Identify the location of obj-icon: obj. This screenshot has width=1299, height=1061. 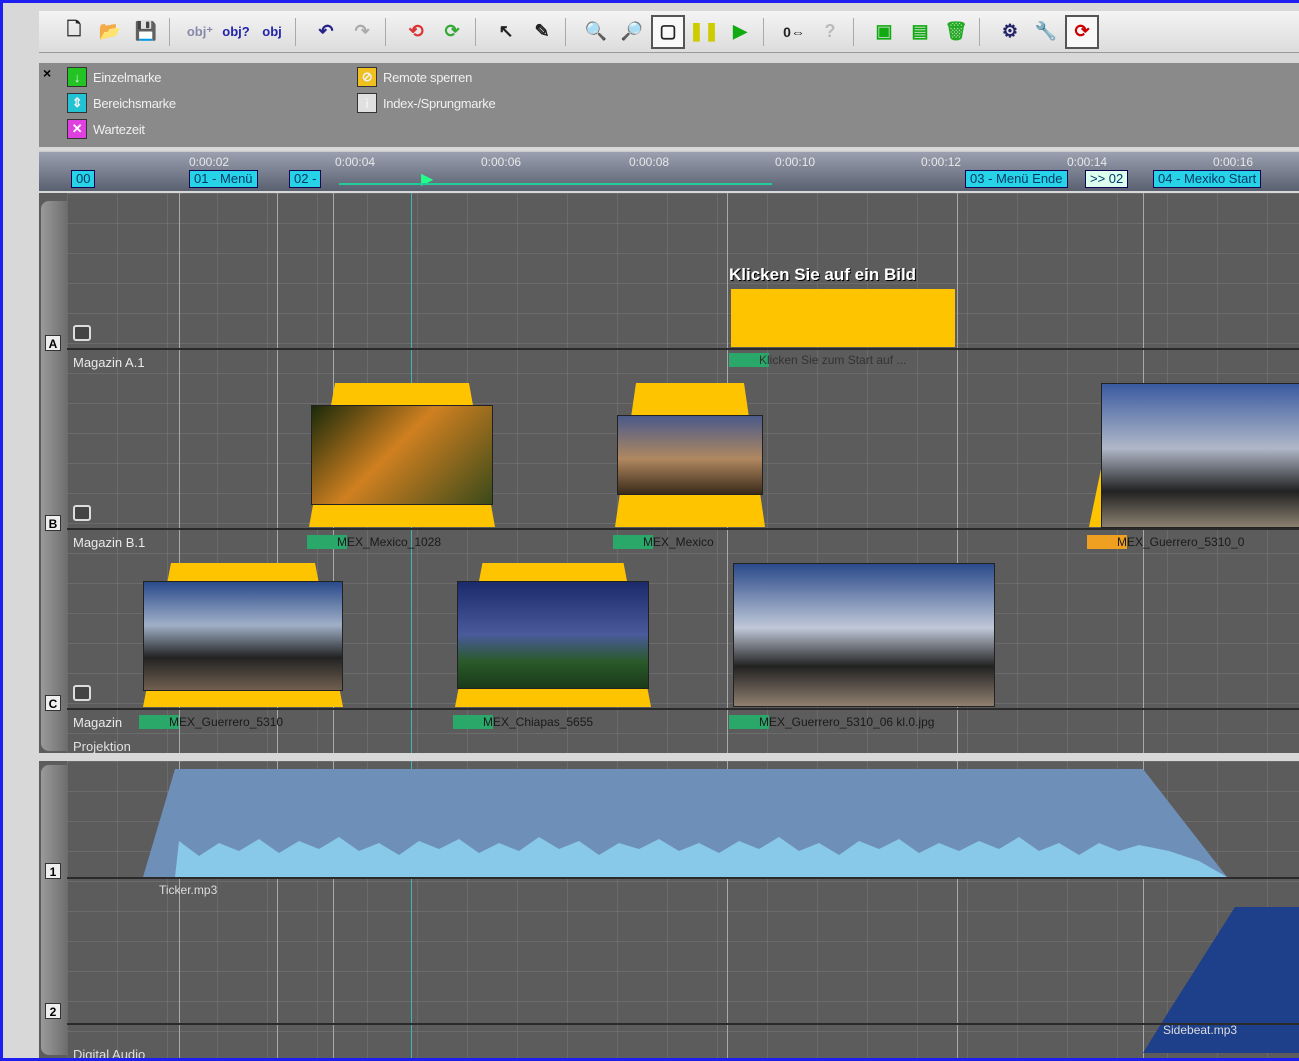
(272, 32).